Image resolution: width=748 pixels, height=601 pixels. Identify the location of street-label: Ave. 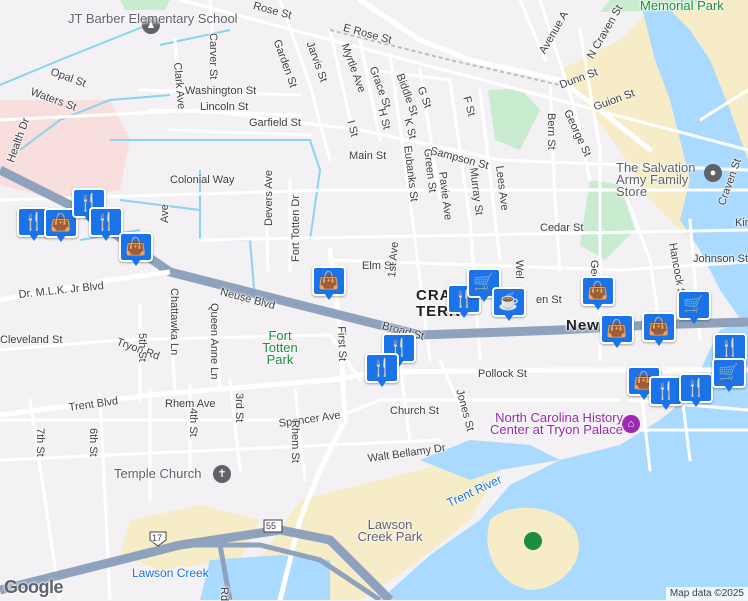
(165, 213).